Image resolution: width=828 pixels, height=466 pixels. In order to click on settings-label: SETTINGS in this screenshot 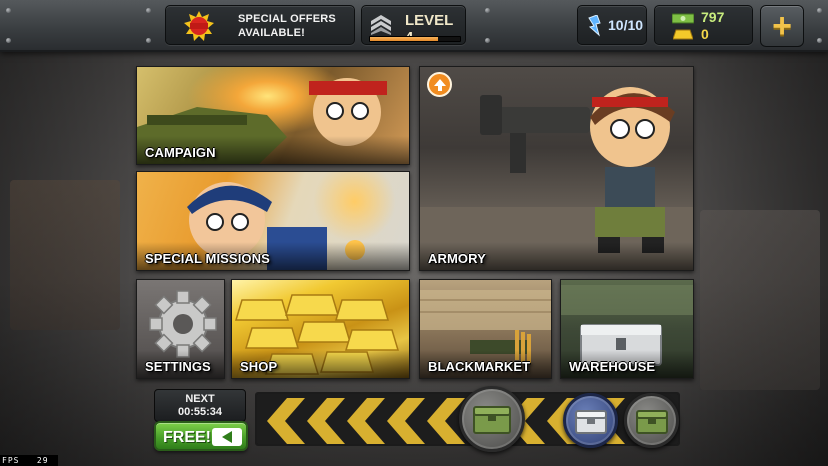, I will do `click(178, 366)`.